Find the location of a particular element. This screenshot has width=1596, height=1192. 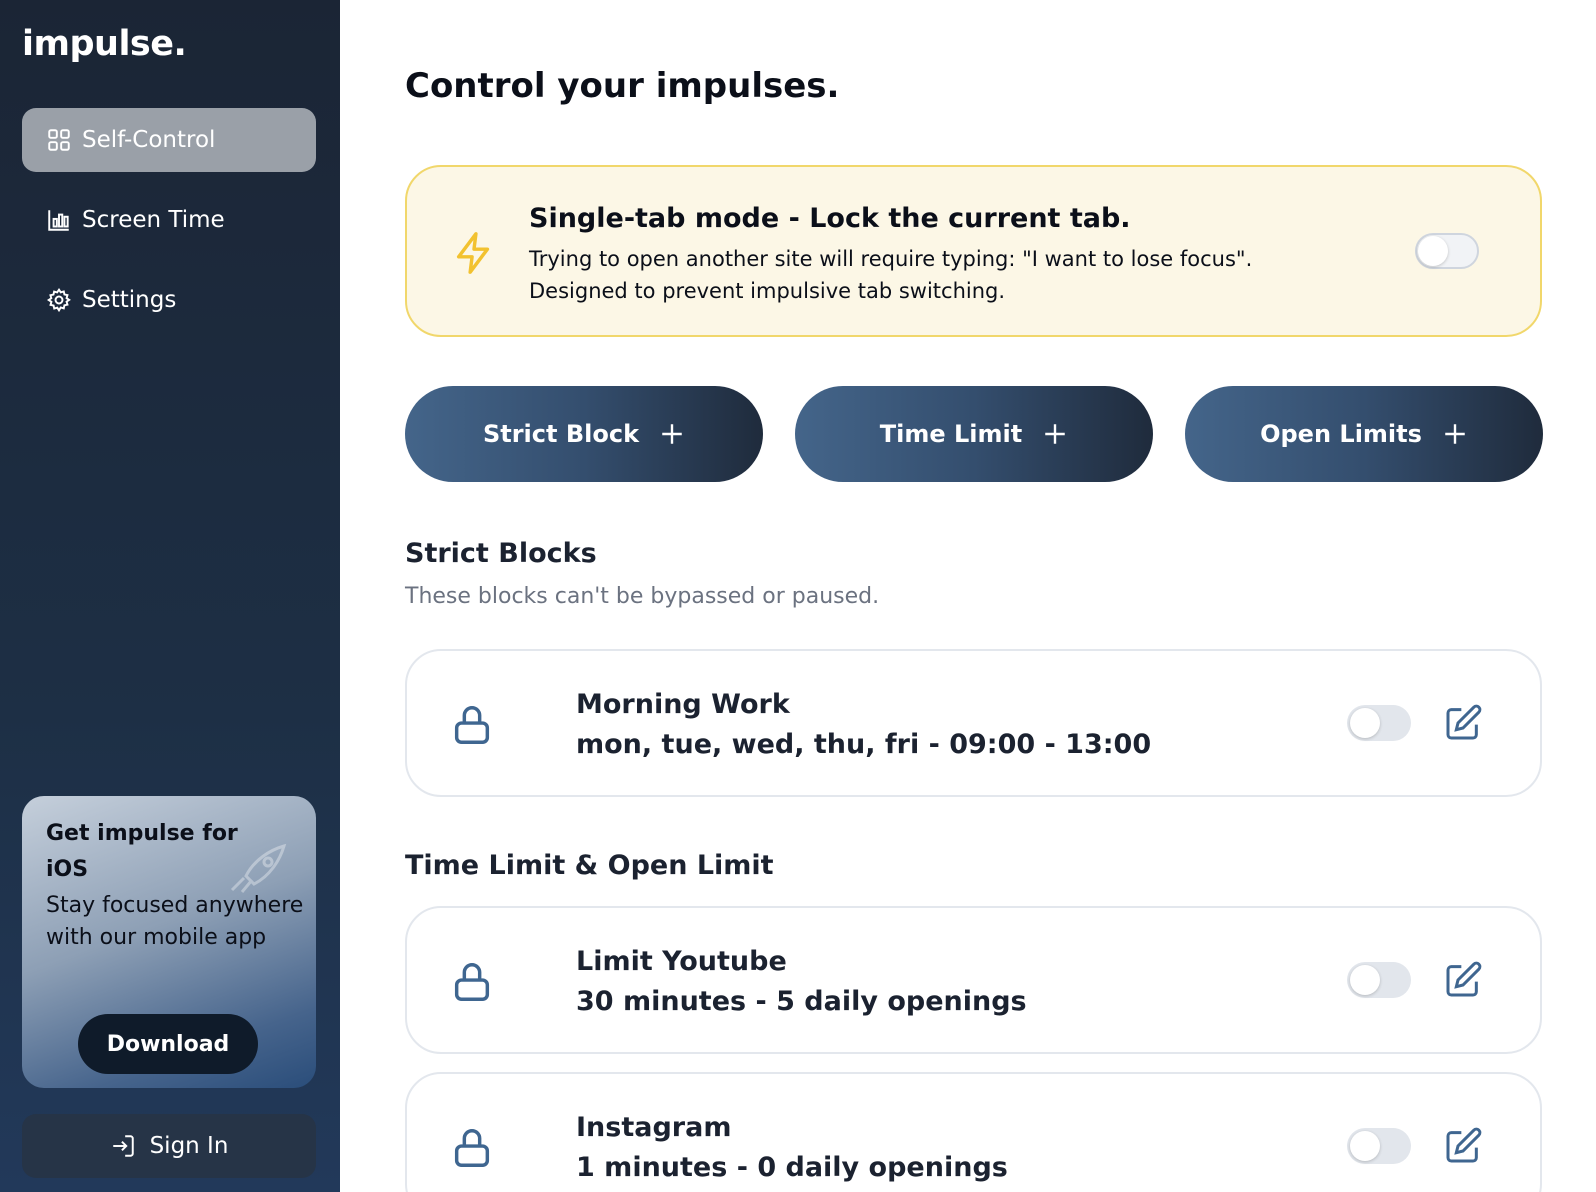

grid-icon is located at coordinates (59, 140).